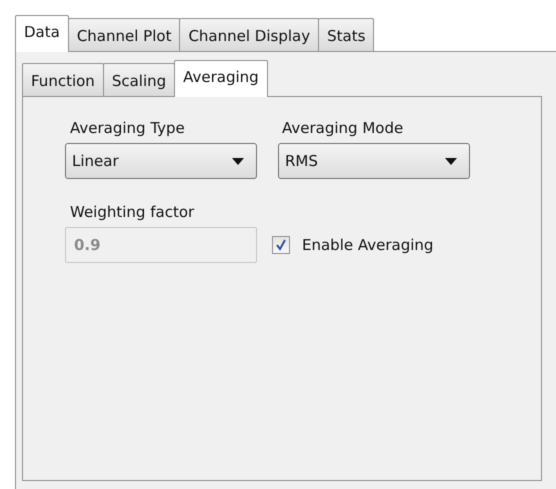  I want to click on field-label: Averaging Type, so click(127, 129).